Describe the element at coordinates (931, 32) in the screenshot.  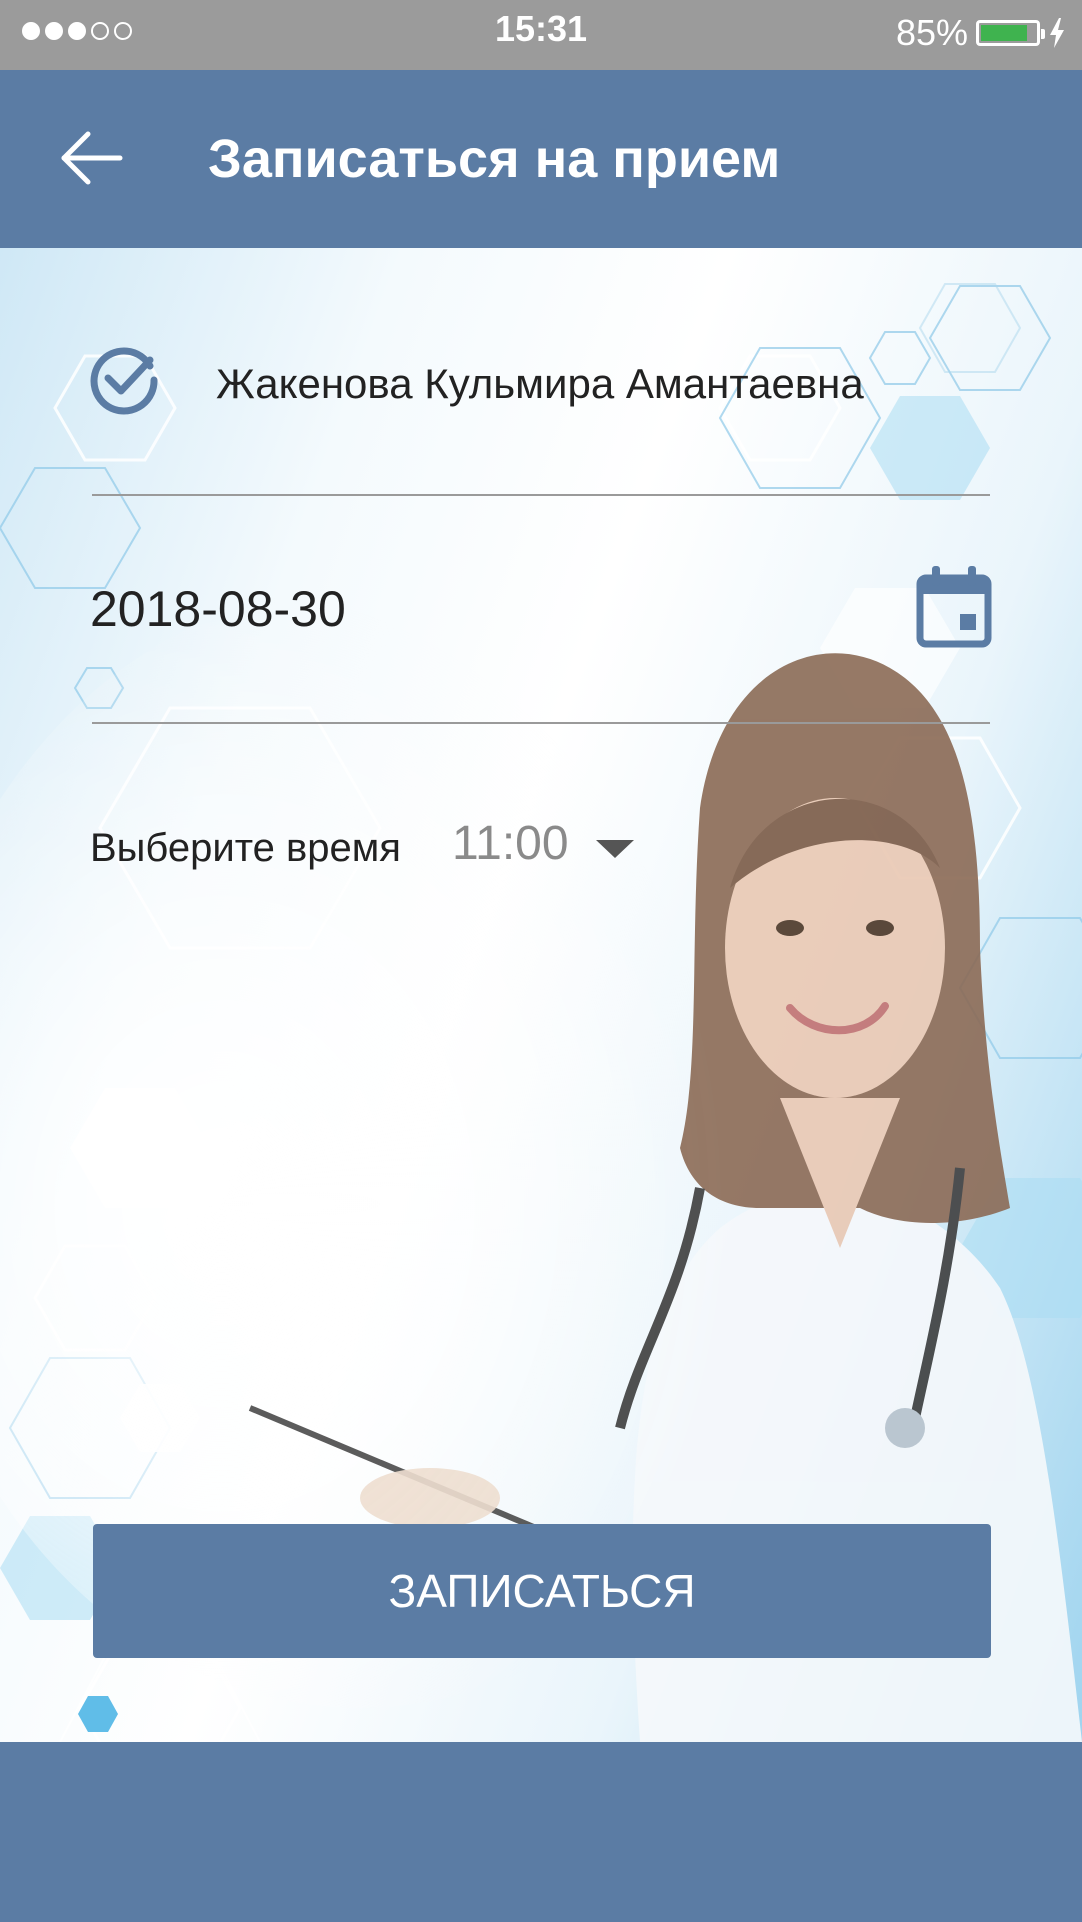
I see `battery-percent: 85%` at that location.